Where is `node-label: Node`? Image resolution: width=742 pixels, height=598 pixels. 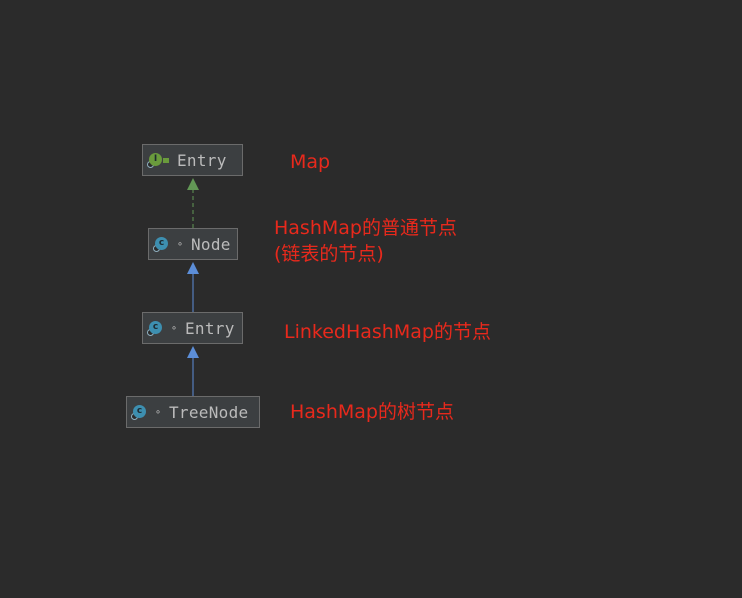 node-label: Node is located at coordinates (211, 244).